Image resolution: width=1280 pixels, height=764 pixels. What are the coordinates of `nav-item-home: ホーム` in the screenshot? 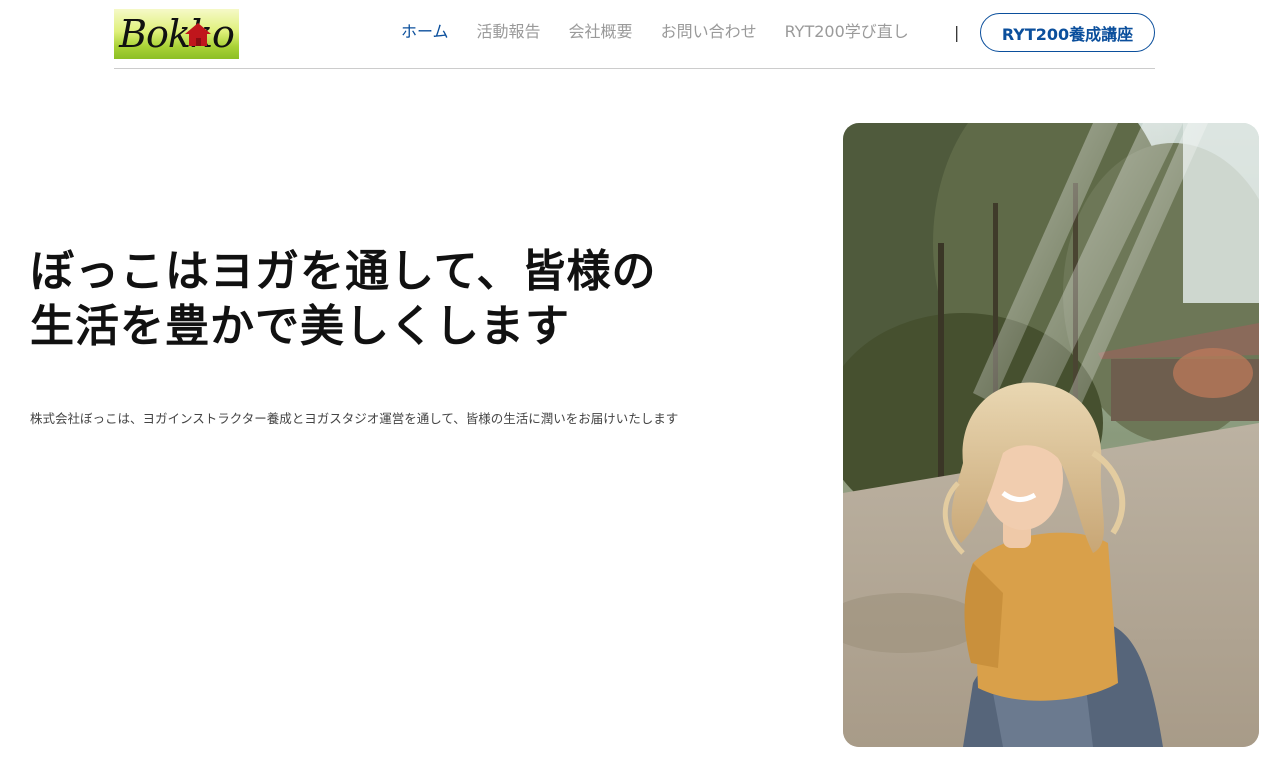 It's located at (425, 32).